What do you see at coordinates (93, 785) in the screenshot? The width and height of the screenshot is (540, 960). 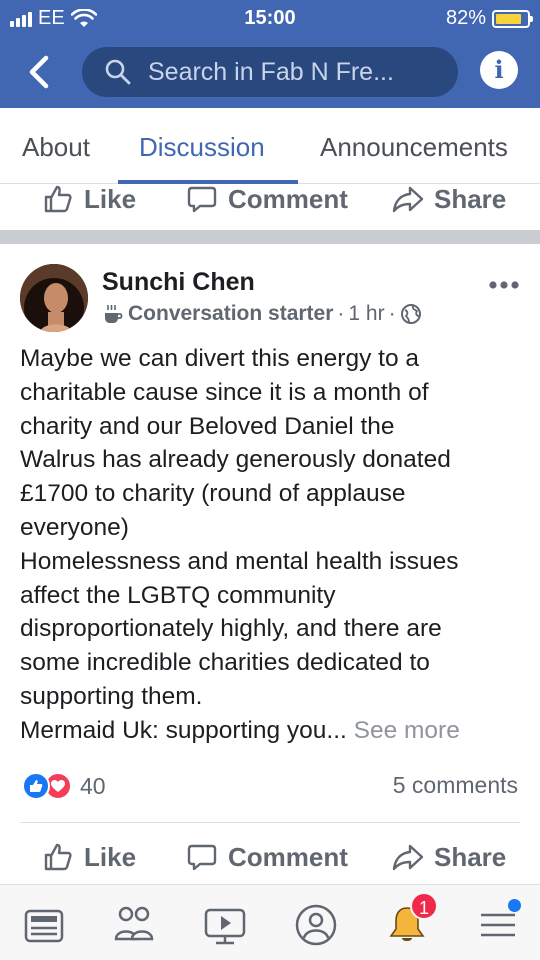 I see `reaction-count: 40` at bounding box center [93, 785].